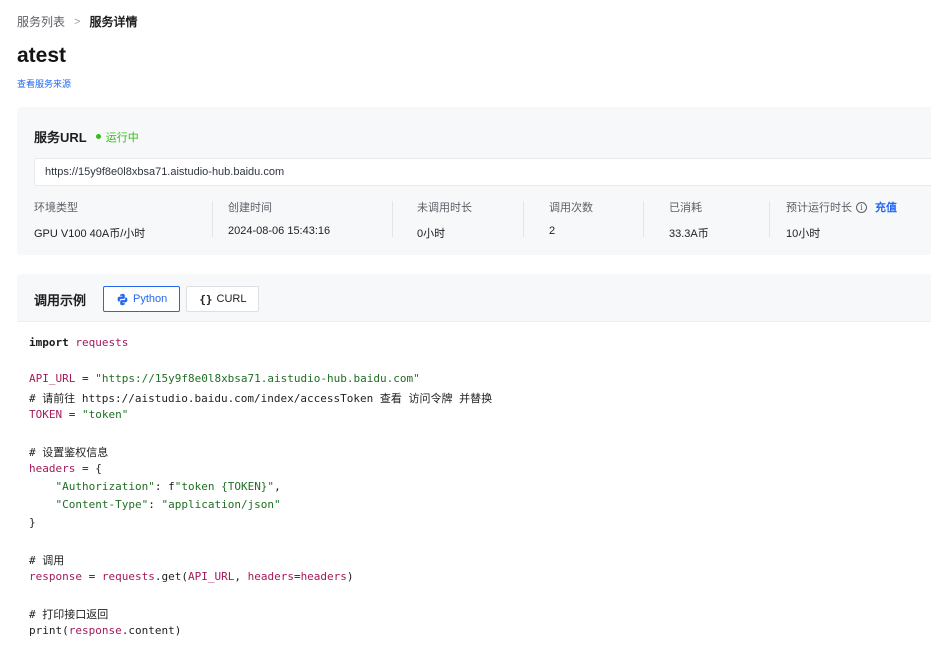 This screenshot has height=669, width=931. I want to click on stat-label: 已消耗, so click(685, 208).